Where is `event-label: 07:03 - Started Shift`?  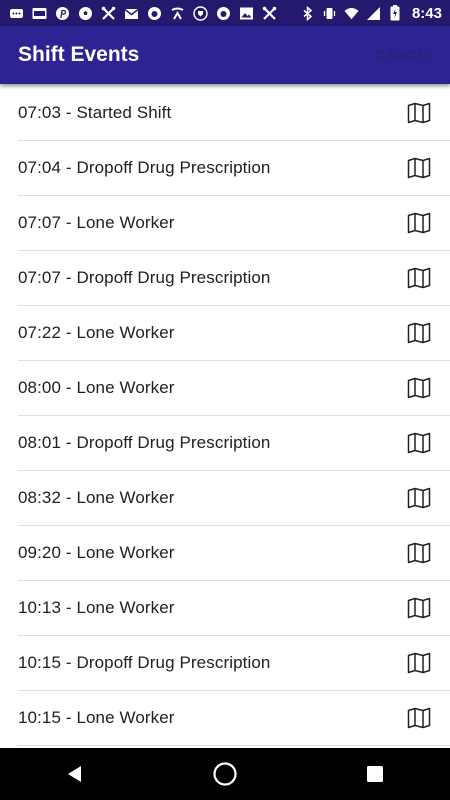
event-label: 07:03 - Started Shift is located at coordinates (95, 112).